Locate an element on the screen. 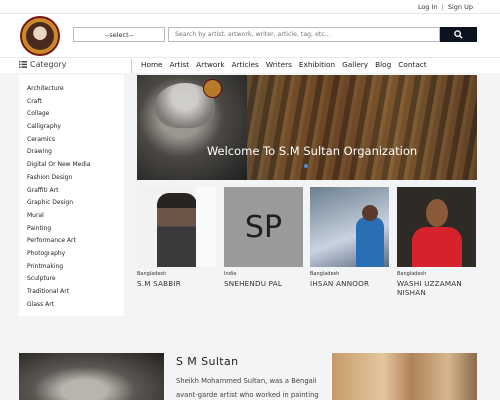  category-item-drawing: Drawing is located at coordinates (71, 152).